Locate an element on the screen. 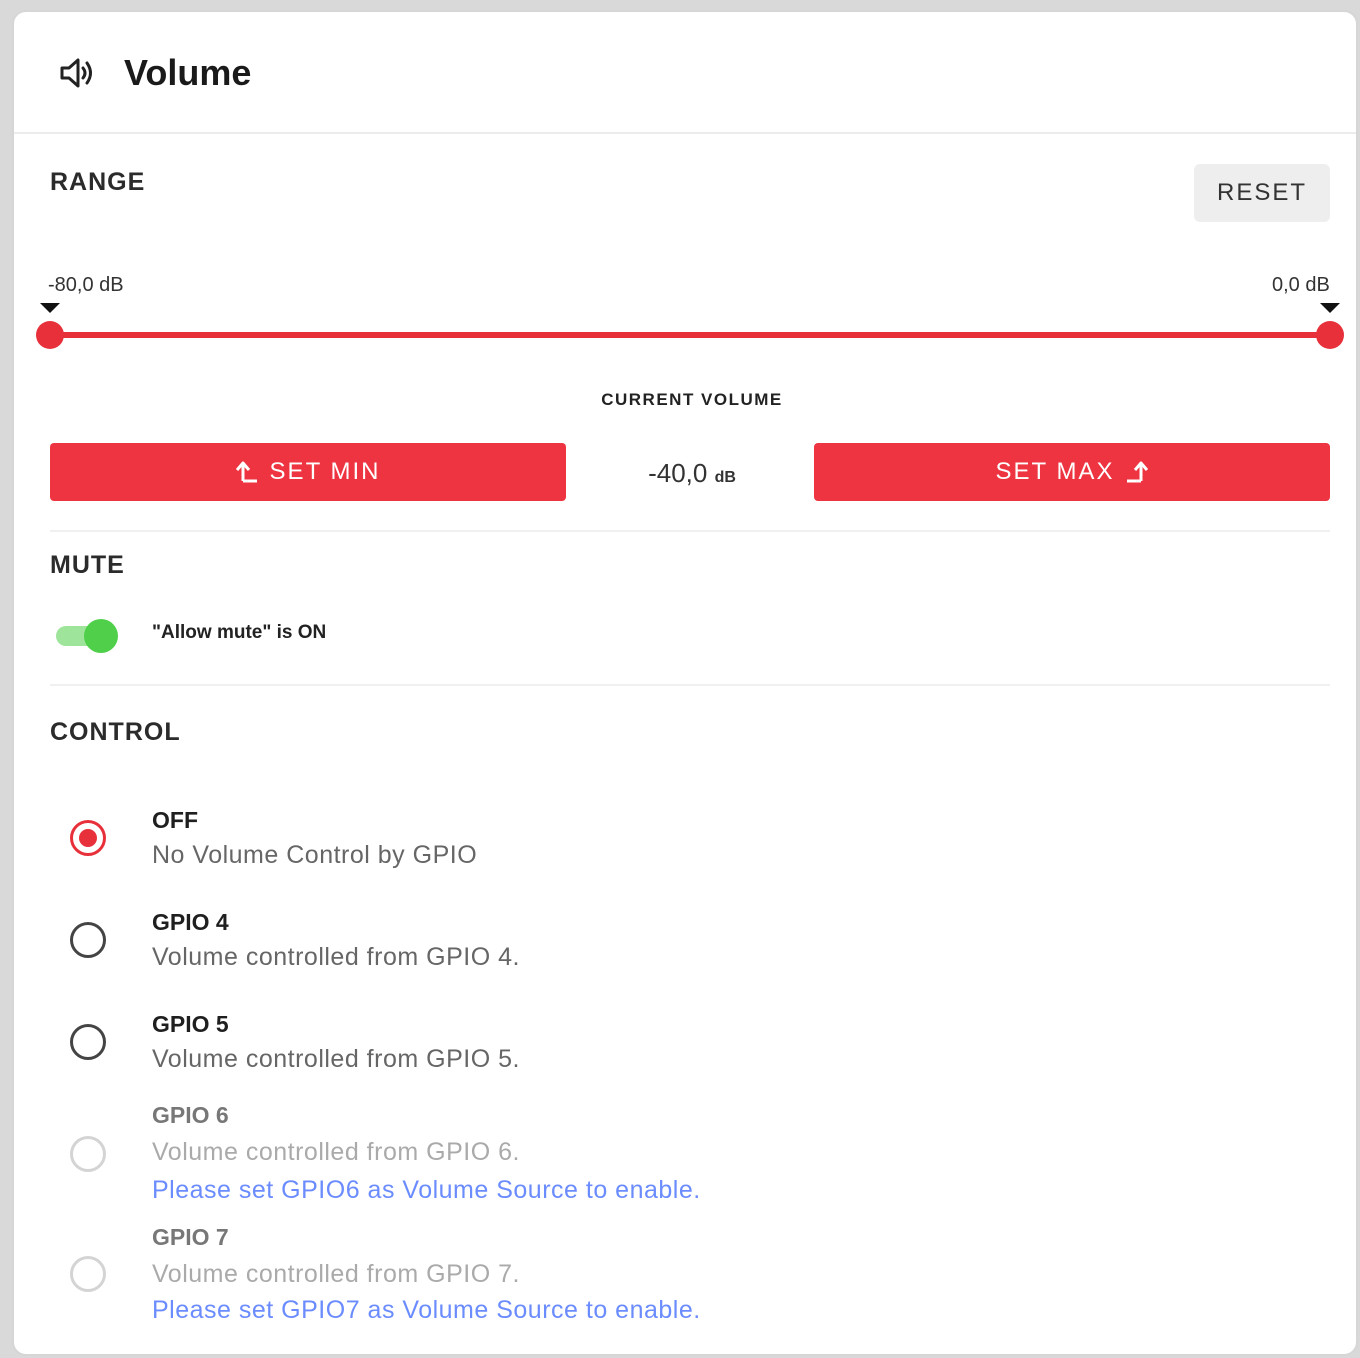 The height and width of the screenshot is (1358, 1360). range-max-marker-icon is located at coordinates (1330, 308).